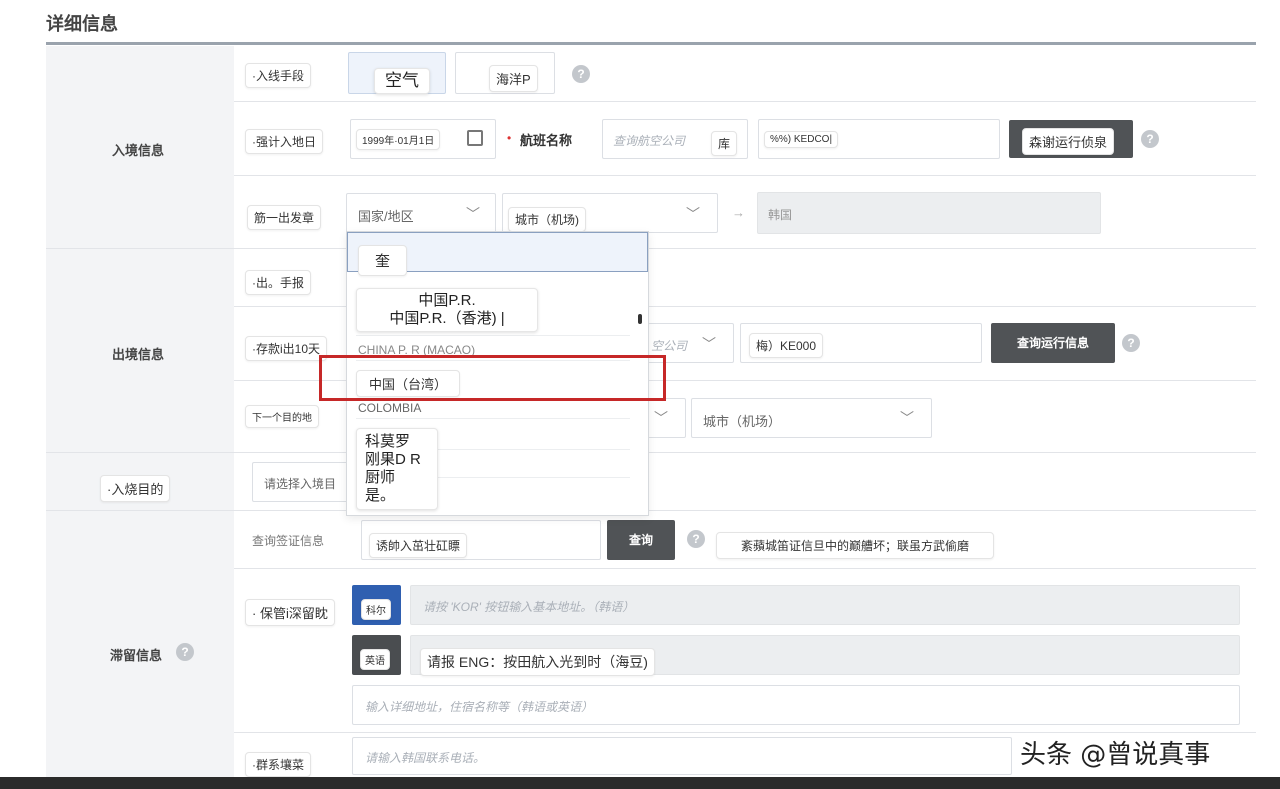  Describe the element at coordinates (651, 43) in the screenshot. I see `title-divider` at that location.